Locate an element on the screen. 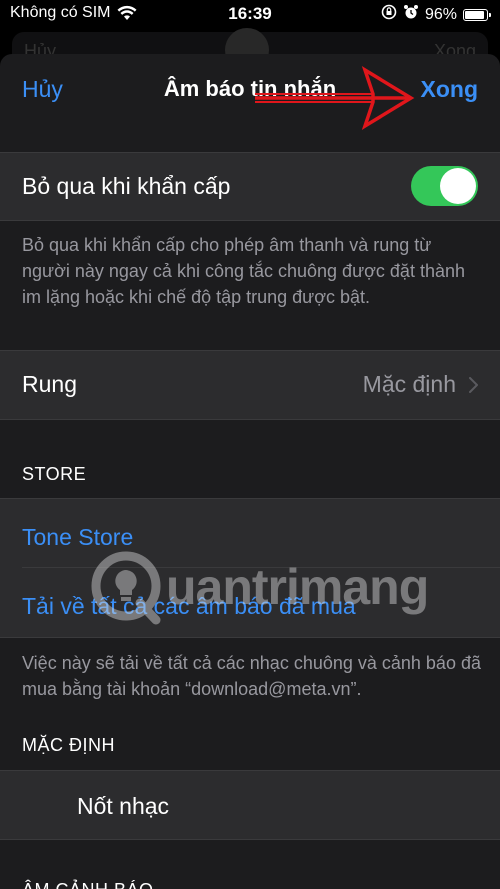  battery-percent: 96% is located at coordinates (440, 14).